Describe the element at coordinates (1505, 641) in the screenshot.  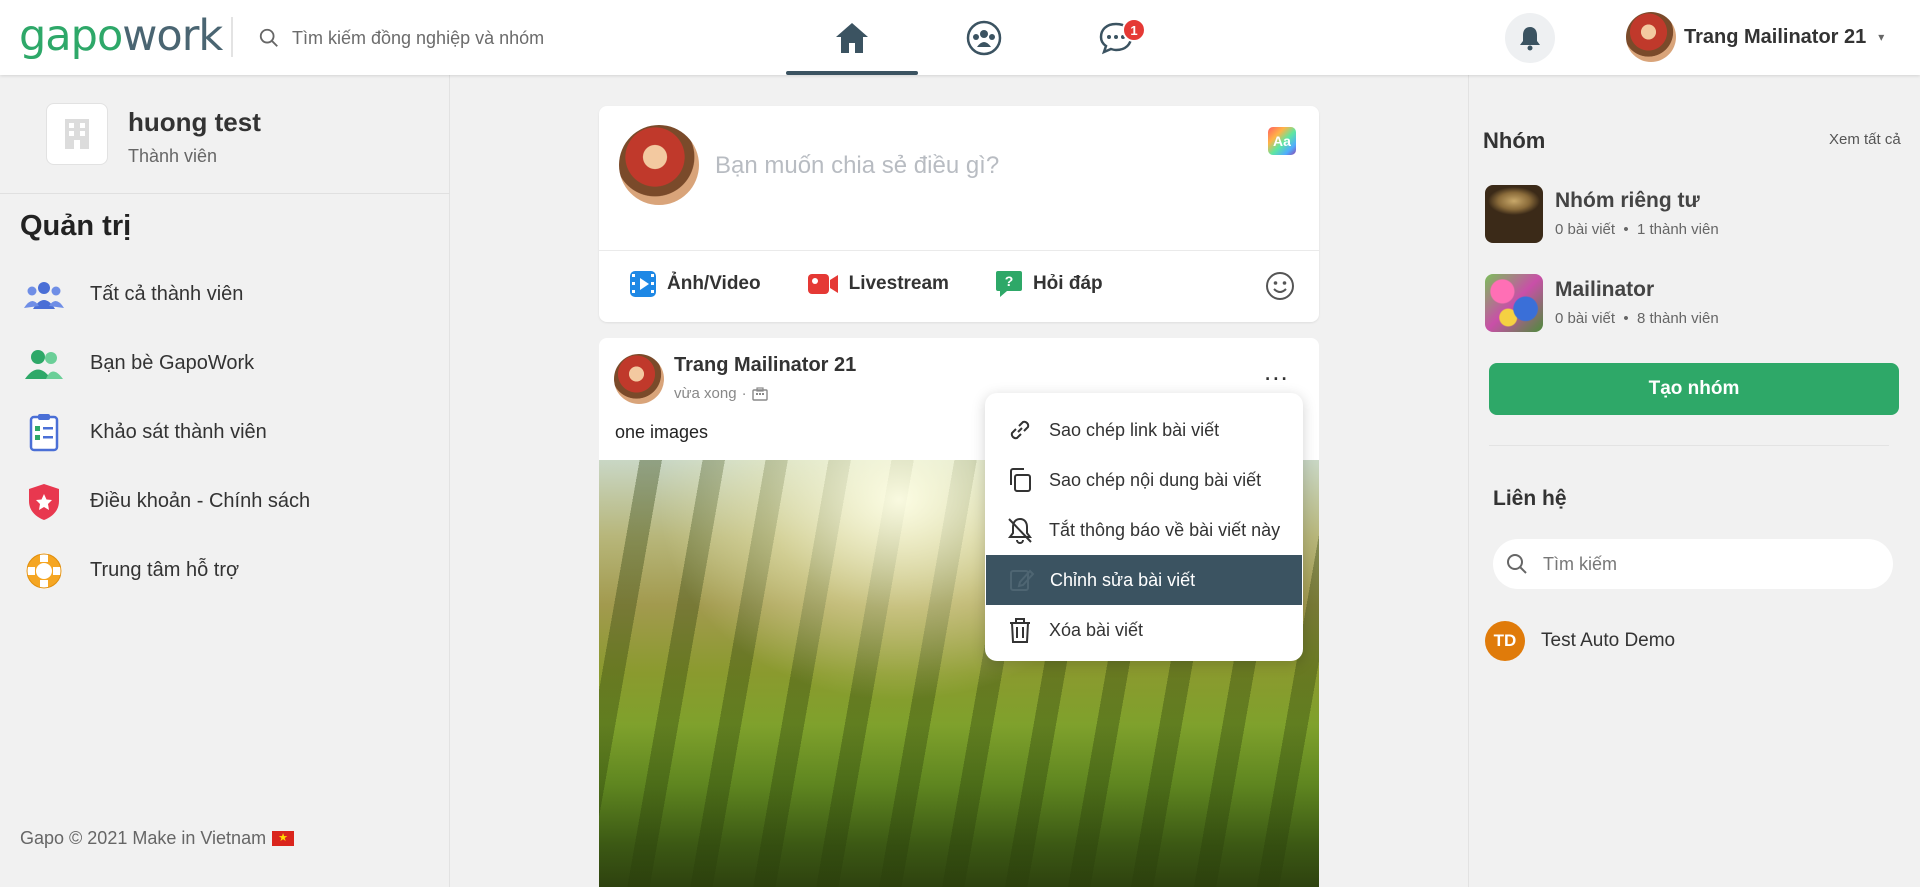
I see `contact-avatar: TD` at that location.